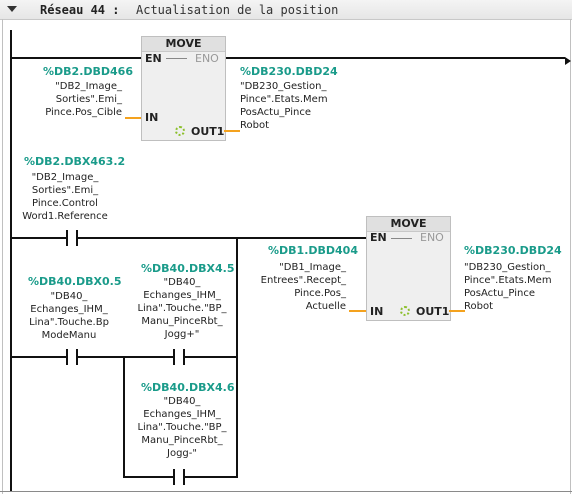 This screenshot has height=494, width=572. What do you see at coordinates (35, 357) in the screenshot?
I see `wire-rung3-a` at bounding box center [35, 357].